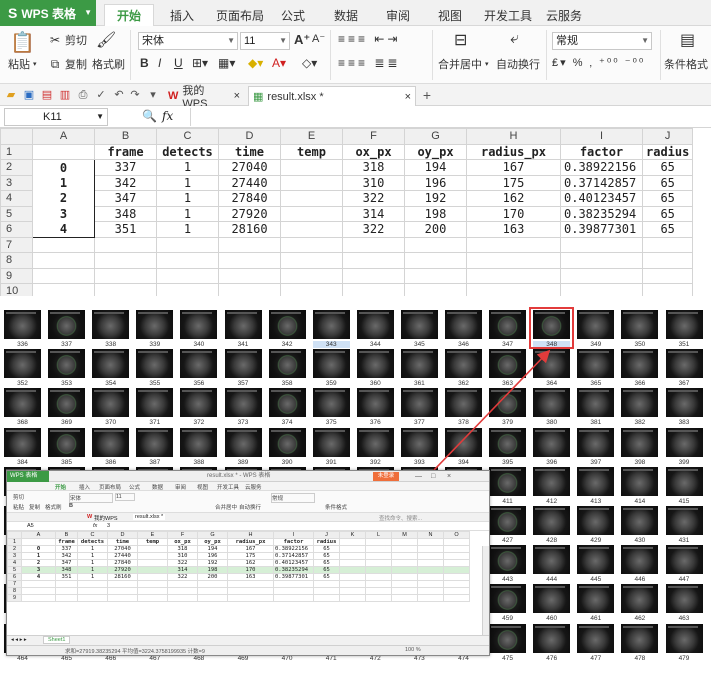  What do you see at coordinates (352, 535) in the screenshot?
I see `mini-col-header: K` at bounding box center [352, 535].